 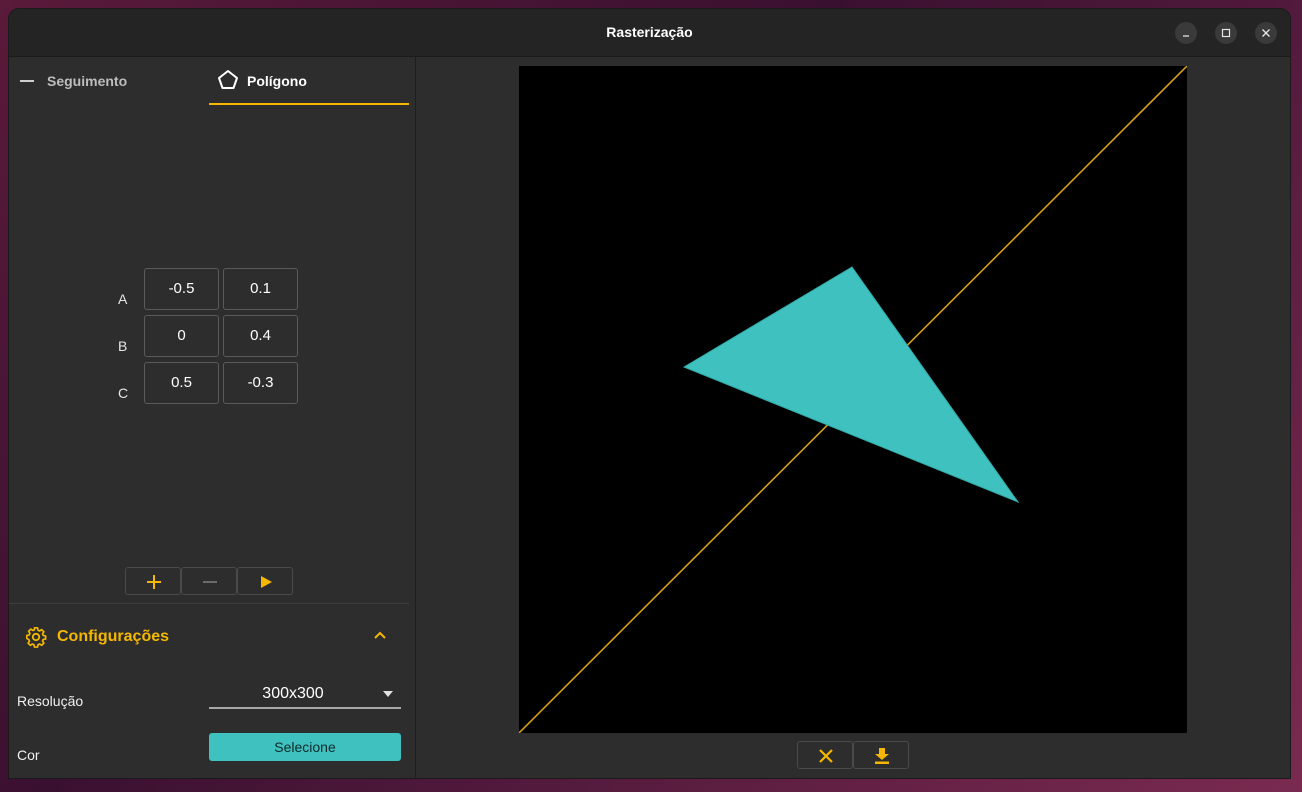 What do you see at coordinates (209, 636) in the screenshot?
I see `config-header: Configurações` at bounding box center [209, 636].